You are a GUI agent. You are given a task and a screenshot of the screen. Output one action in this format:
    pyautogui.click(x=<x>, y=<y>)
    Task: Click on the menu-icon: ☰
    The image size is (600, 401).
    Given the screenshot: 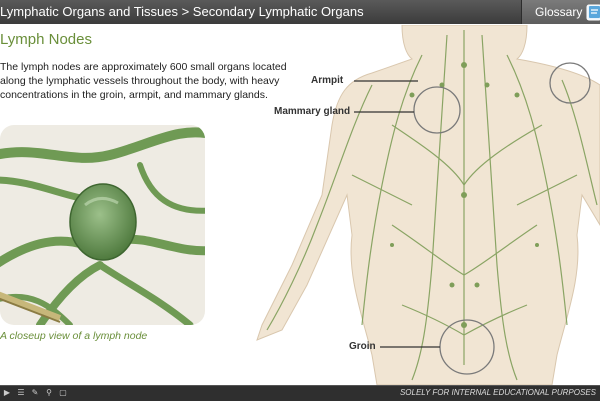 What is the action you would take?
    pyautogui.click(x=21, y=393)
    